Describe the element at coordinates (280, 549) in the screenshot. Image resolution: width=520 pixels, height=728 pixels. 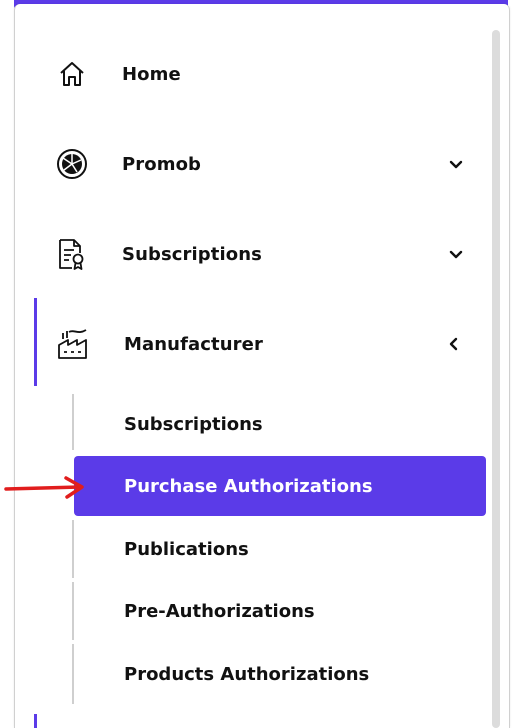
I see `submenu-item-publications: Publications` at that location.